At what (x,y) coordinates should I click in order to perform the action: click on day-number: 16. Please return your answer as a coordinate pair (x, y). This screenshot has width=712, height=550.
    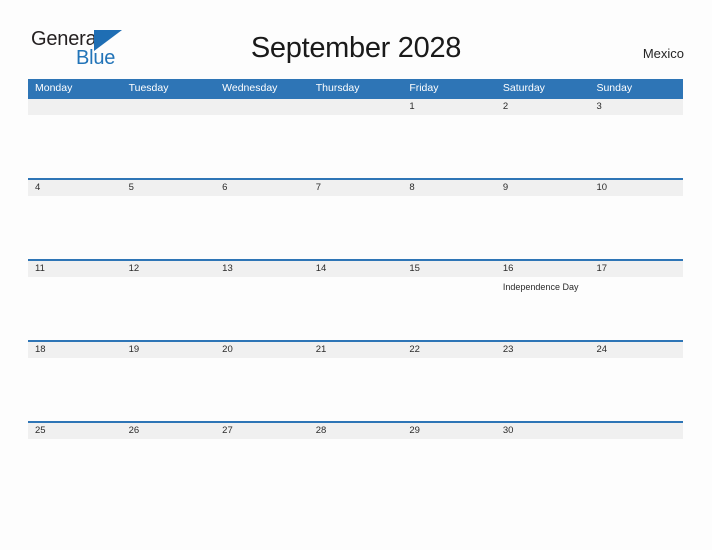
    Looking at the image, I should click on (508, 268).